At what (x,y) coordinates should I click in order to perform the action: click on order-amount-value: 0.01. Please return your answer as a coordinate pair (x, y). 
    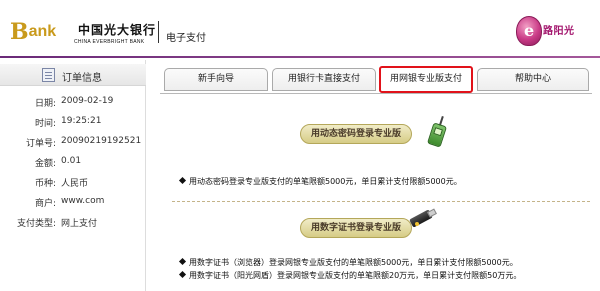
    Looking at the image, I should click on (71, 161).